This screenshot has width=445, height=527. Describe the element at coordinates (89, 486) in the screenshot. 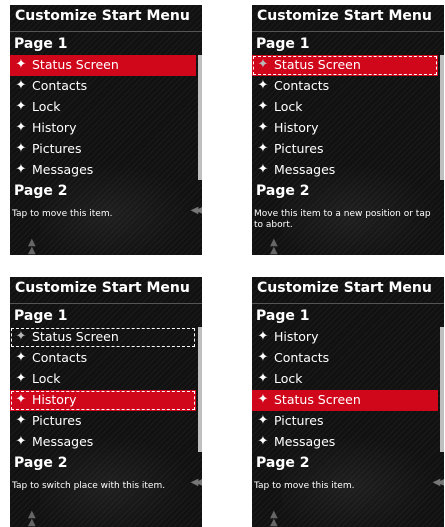

I see `hint-text: Tap to switch place with this item.` at that location.